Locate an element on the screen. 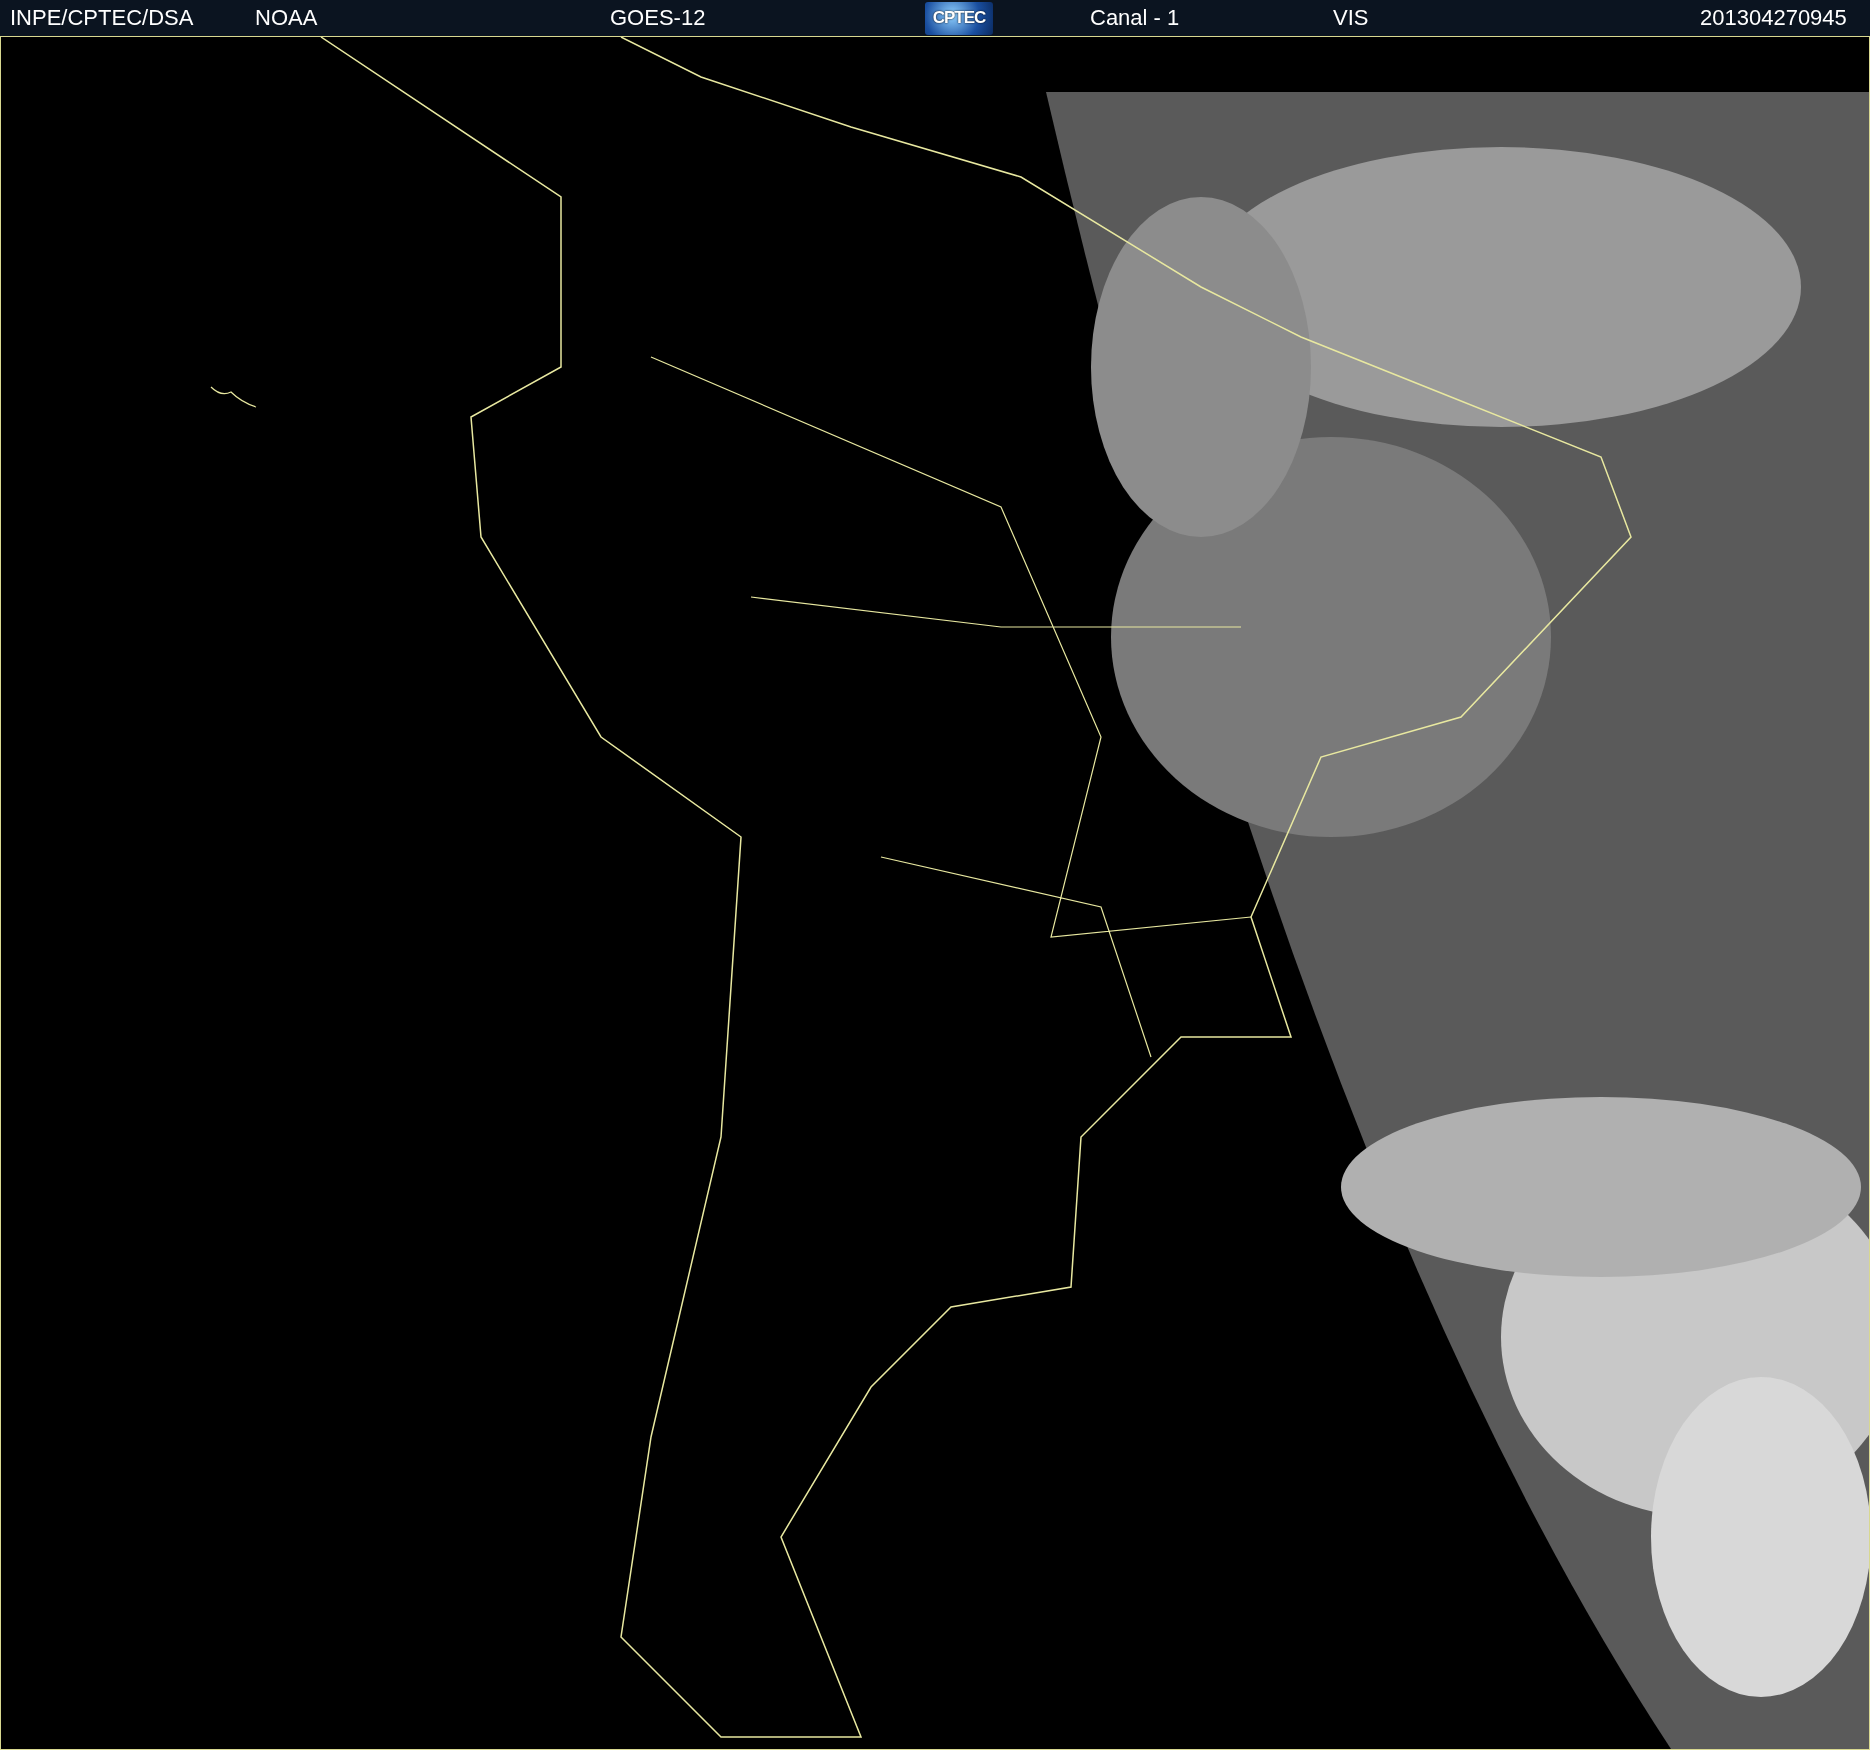 The height and width of the screenshot is (1750, 1870). band-label: VIS is located at coordinates (1351, 18).